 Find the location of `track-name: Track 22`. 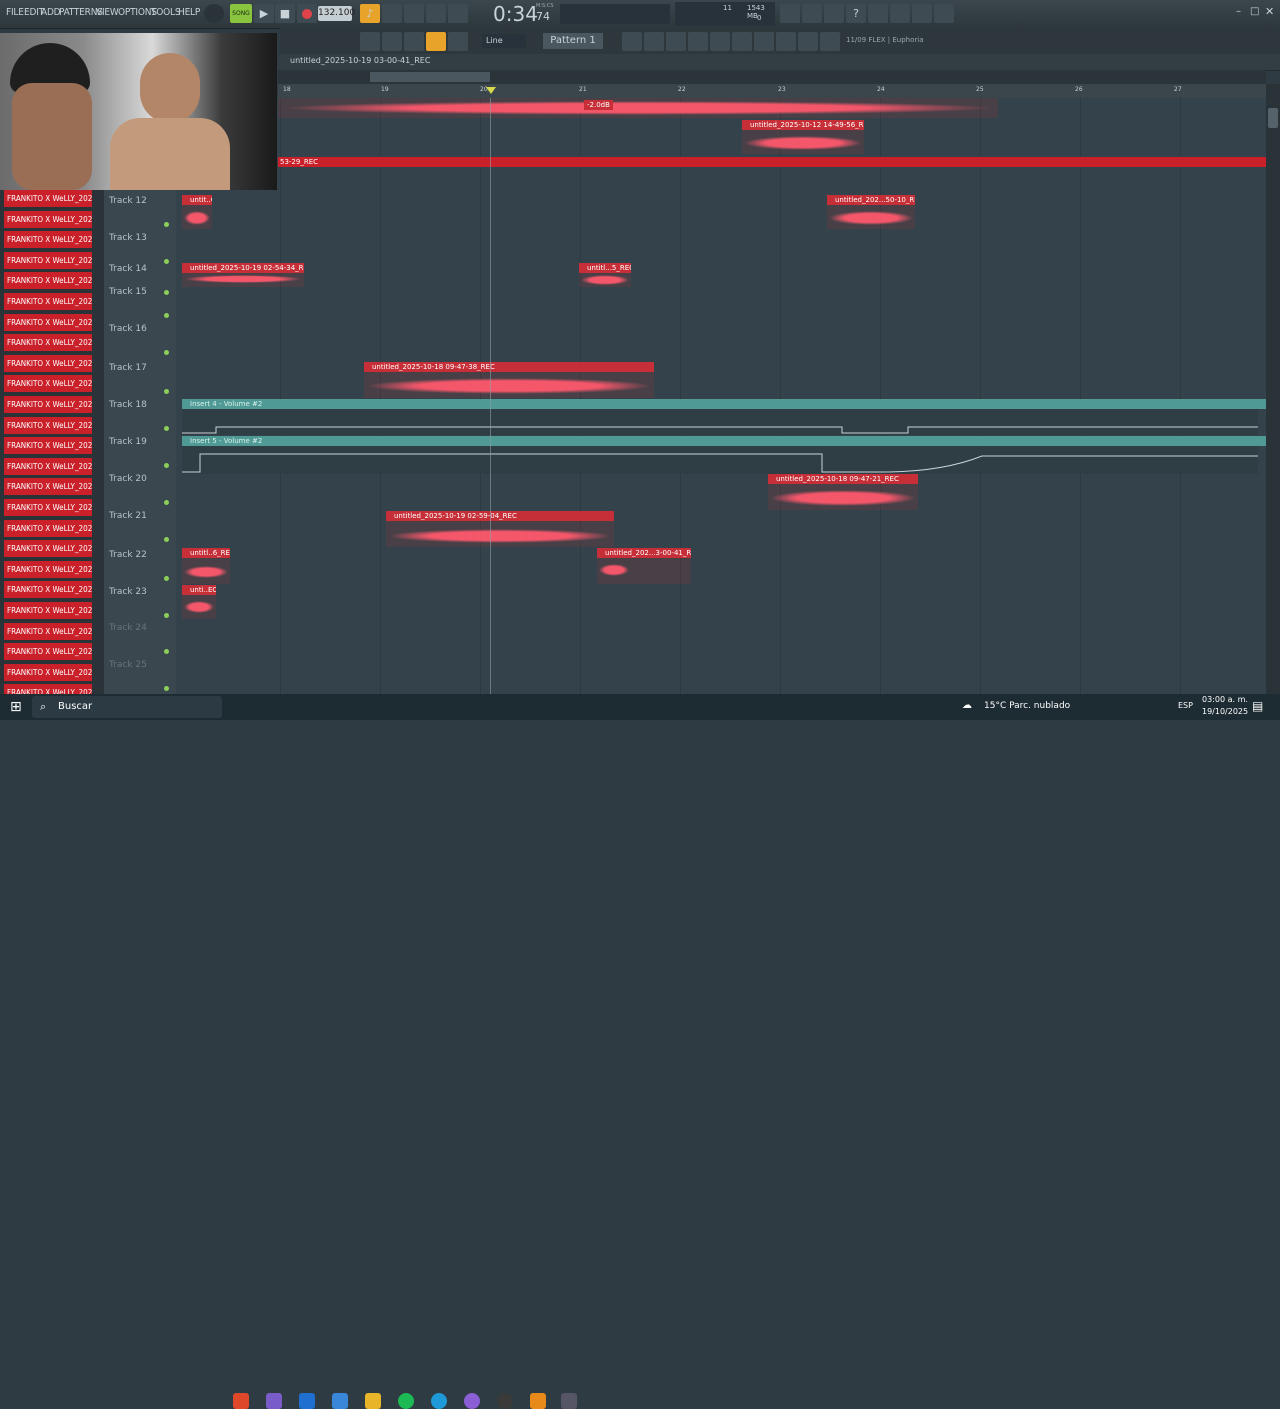

track-name: Track 22 is located at coordinates (128, 555).